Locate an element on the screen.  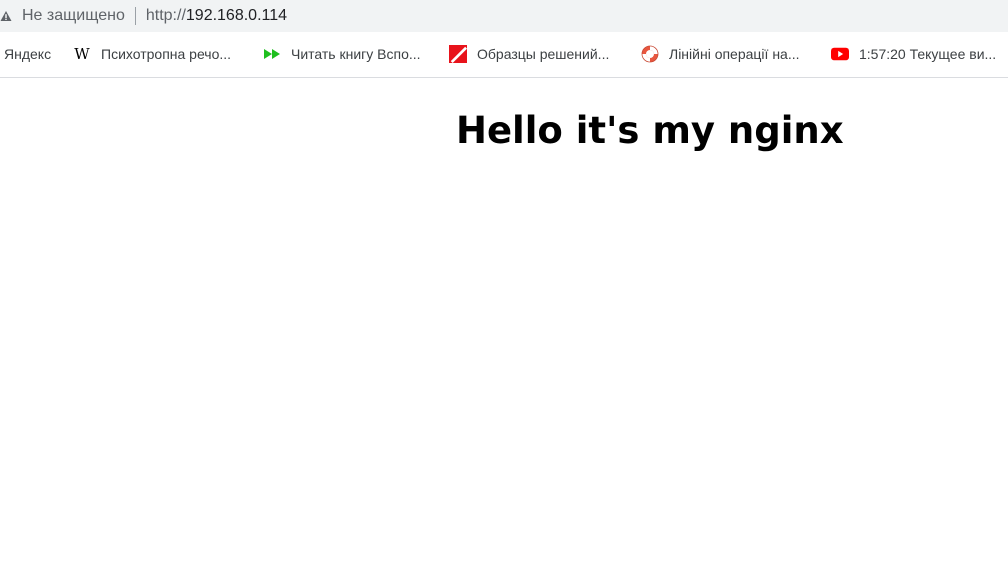
page-heading: Hello it's my nginx is located at coordinates (650, 130).